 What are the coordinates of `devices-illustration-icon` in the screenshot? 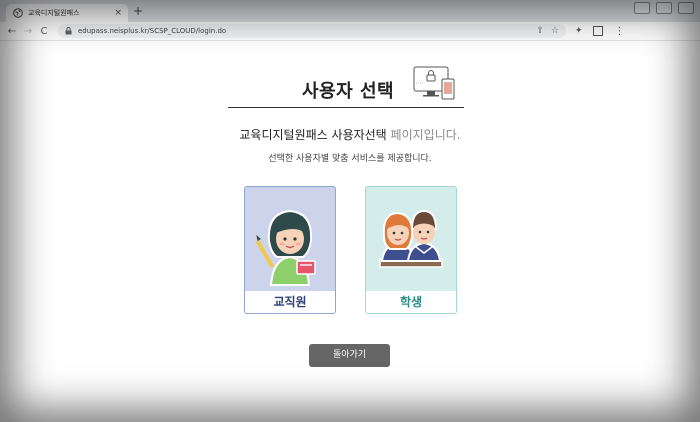 It's located at (434, 83).